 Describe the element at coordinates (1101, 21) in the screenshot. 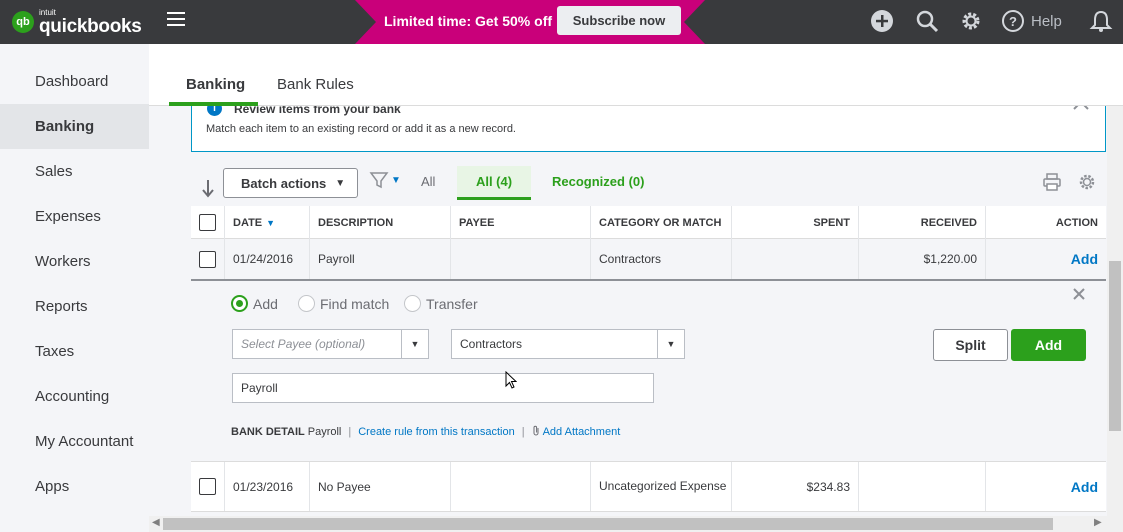

I see `notifications-bell-icon` at that location.